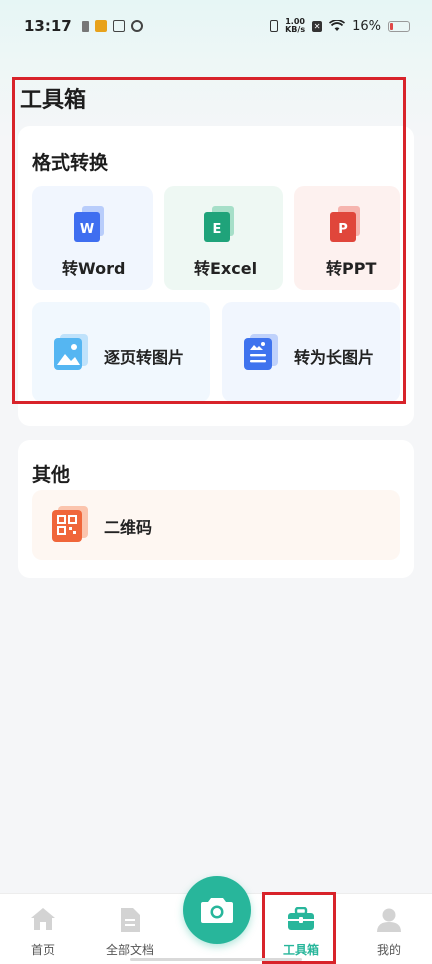  What do you see at coordinates (70, 163) in the screenshot?
I see `format-section-title: 格式转换` at bounding box center [70, 163].